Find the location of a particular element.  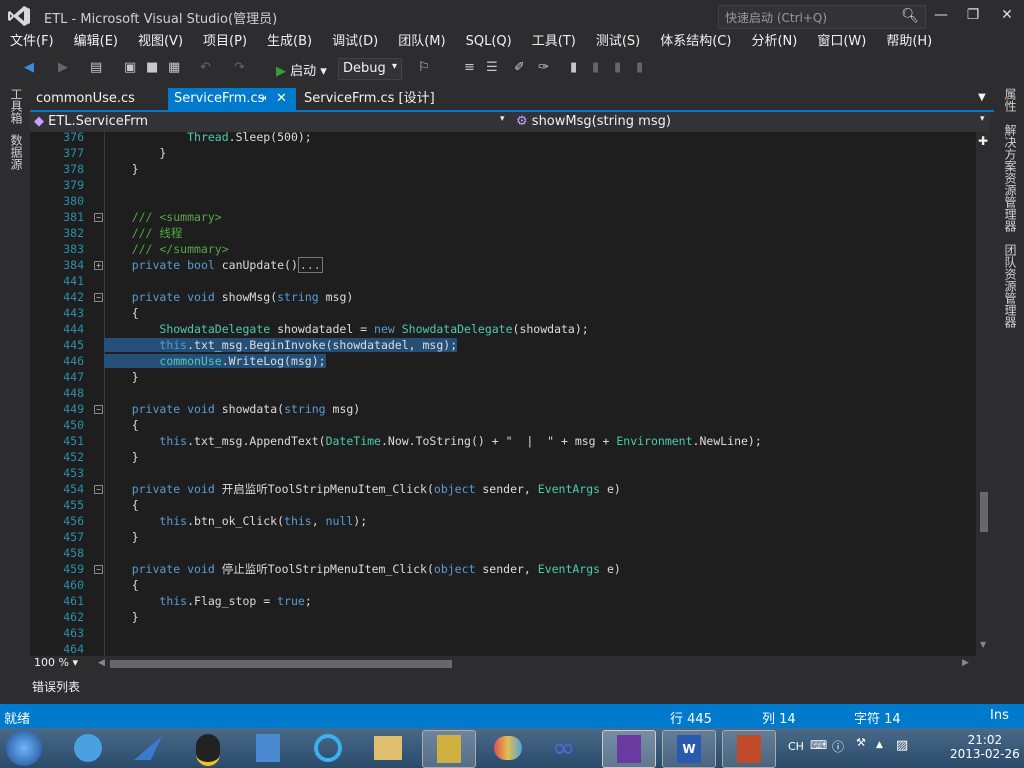

start-debug-button: ▶ 启动 ▾ is located at coordinates (301, 69).